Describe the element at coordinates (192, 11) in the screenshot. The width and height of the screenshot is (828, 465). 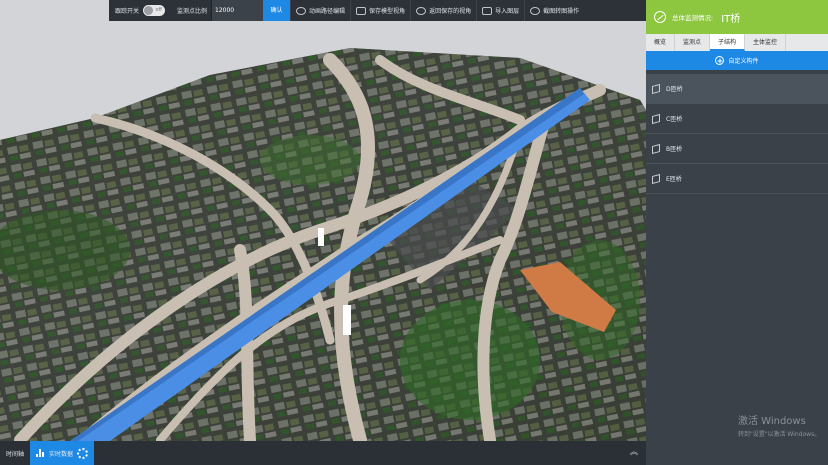
I see `scale-label: 监测点比例` at that location.